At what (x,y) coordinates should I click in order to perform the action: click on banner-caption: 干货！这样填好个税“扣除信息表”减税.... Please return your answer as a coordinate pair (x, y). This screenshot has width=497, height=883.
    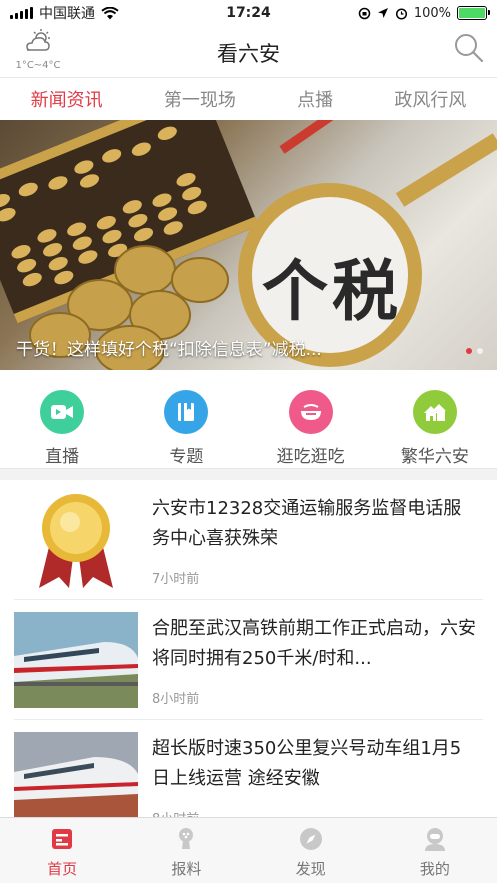
    Looking at the image, I should click on (169, 350).